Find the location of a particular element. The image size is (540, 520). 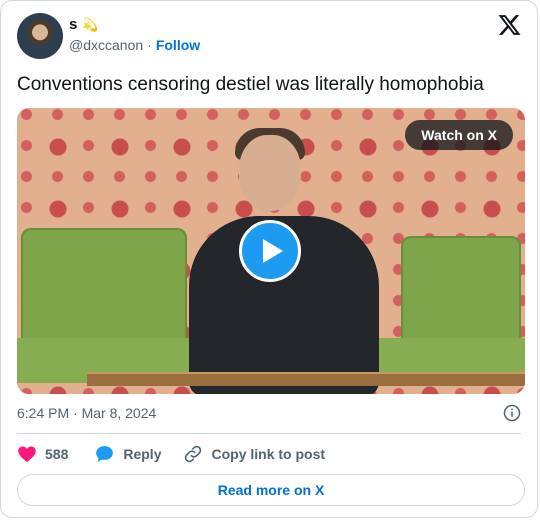

author-name: s is located at coordinates (73, 24).